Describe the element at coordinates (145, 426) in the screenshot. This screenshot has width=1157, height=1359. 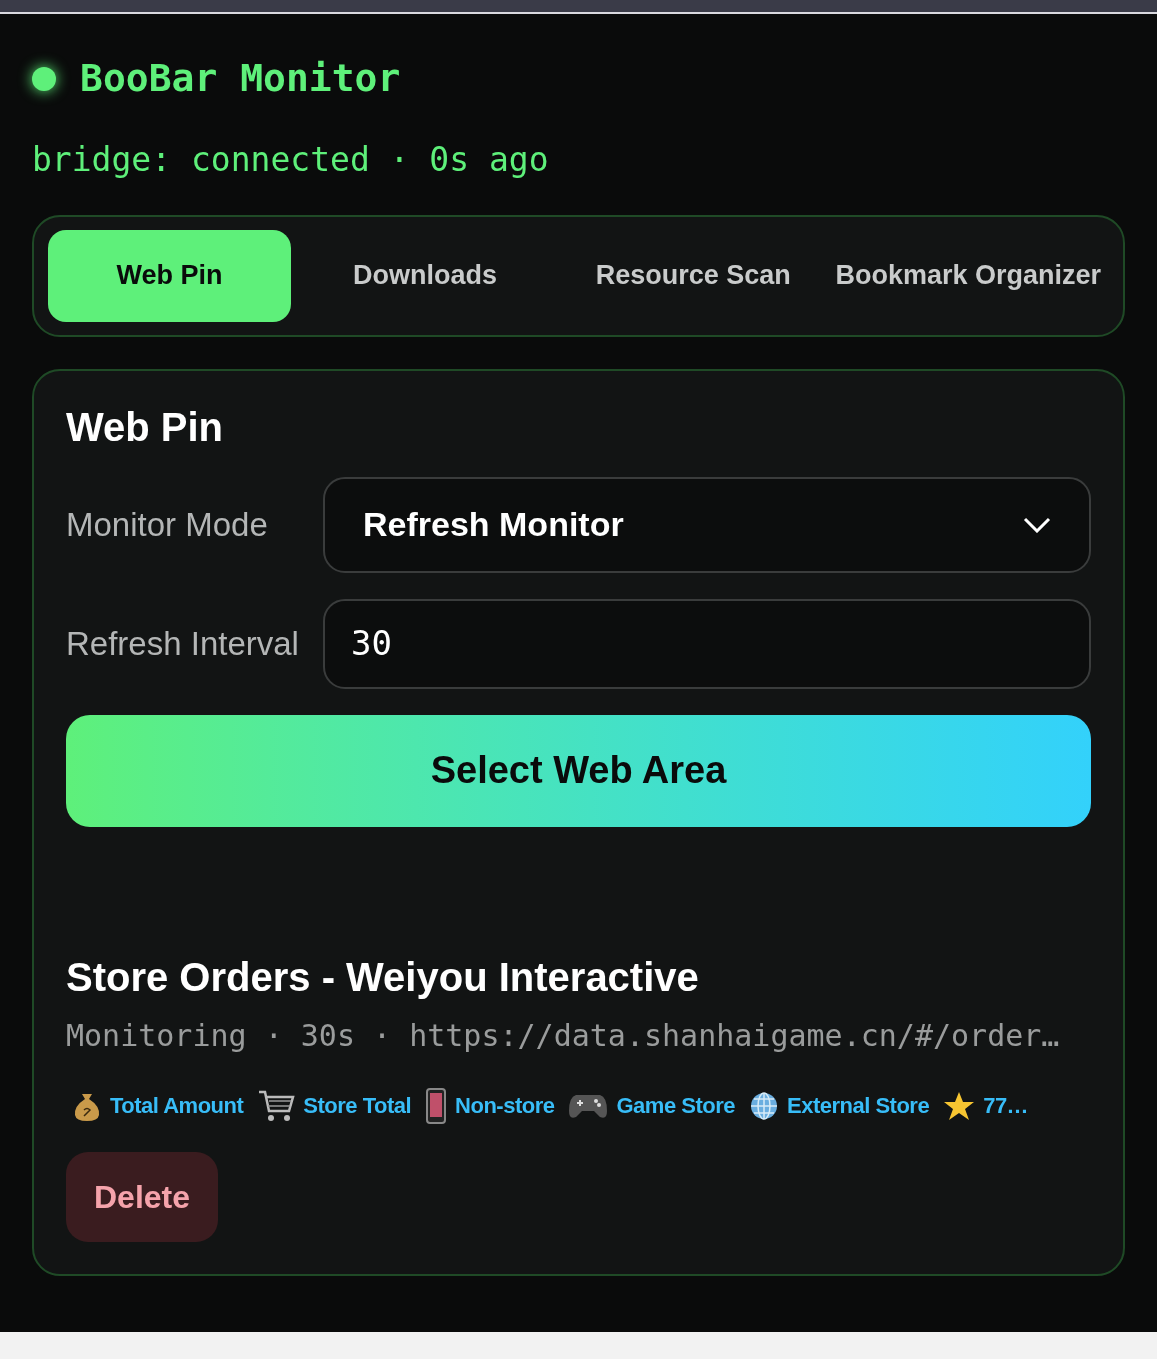
I see `panel-title: Web Pin` at that location.